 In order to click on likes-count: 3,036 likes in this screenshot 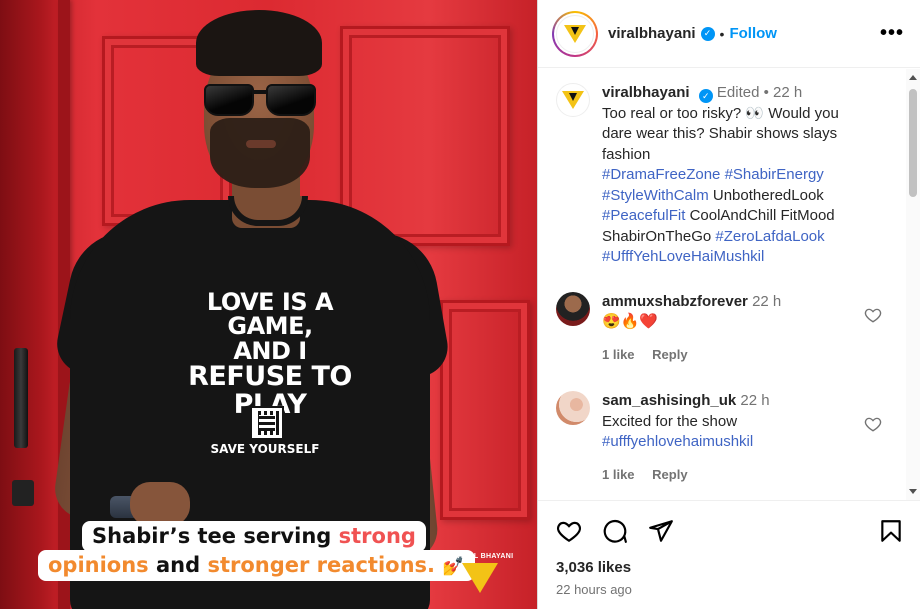, I will do `click(730, 567)`.